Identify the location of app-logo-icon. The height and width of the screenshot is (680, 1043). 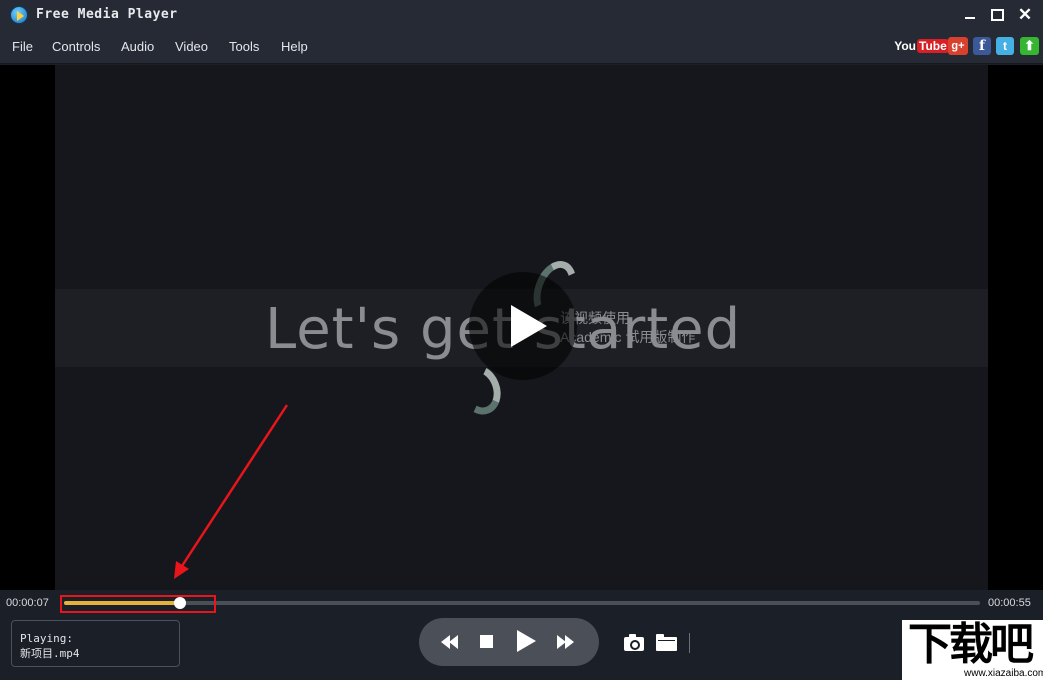
(19, 15).